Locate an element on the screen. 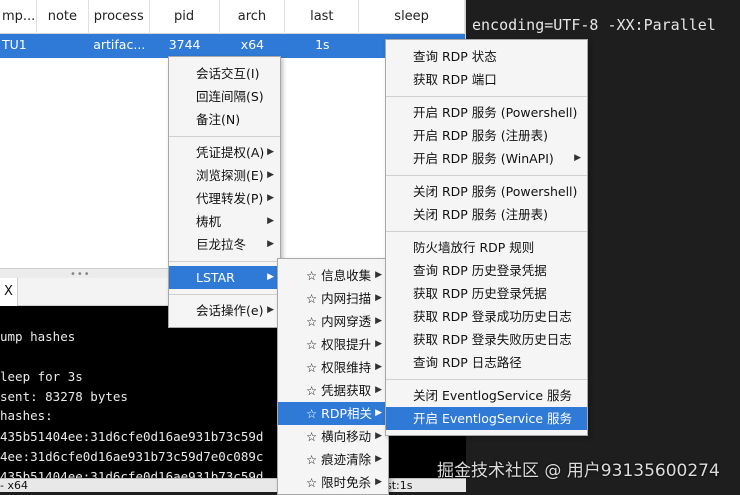  close-tab-icon: X is located at coordinates (8, 291).